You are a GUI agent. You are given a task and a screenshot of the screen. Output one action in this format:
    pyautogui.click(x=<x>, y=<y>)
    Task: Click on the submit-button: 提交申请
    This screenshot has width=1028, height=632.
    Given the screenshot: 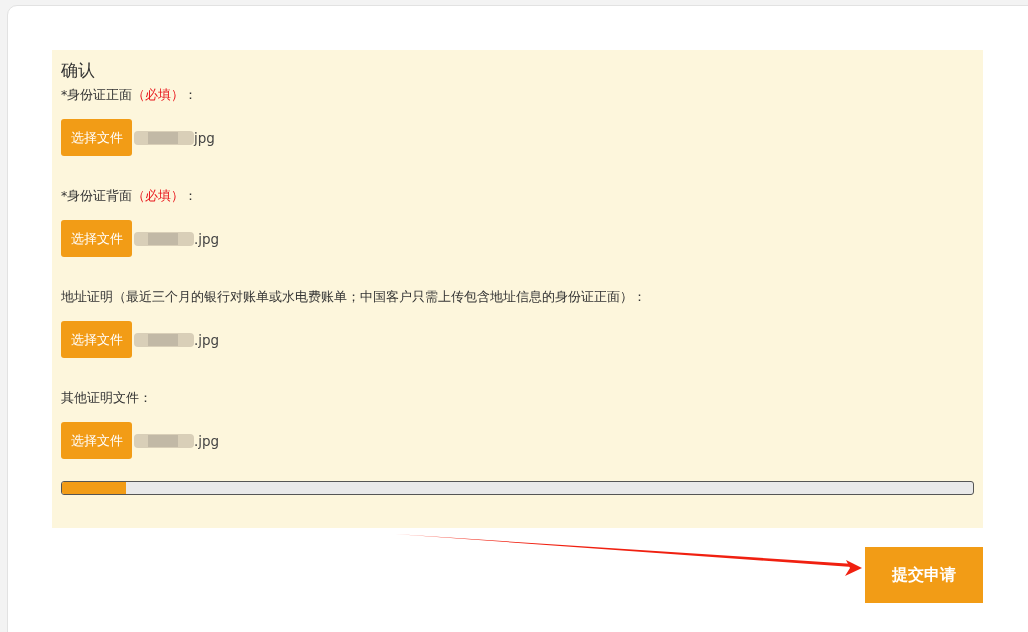 What is the action you would take?
    pyautogui.click(x=924, y=575)
    